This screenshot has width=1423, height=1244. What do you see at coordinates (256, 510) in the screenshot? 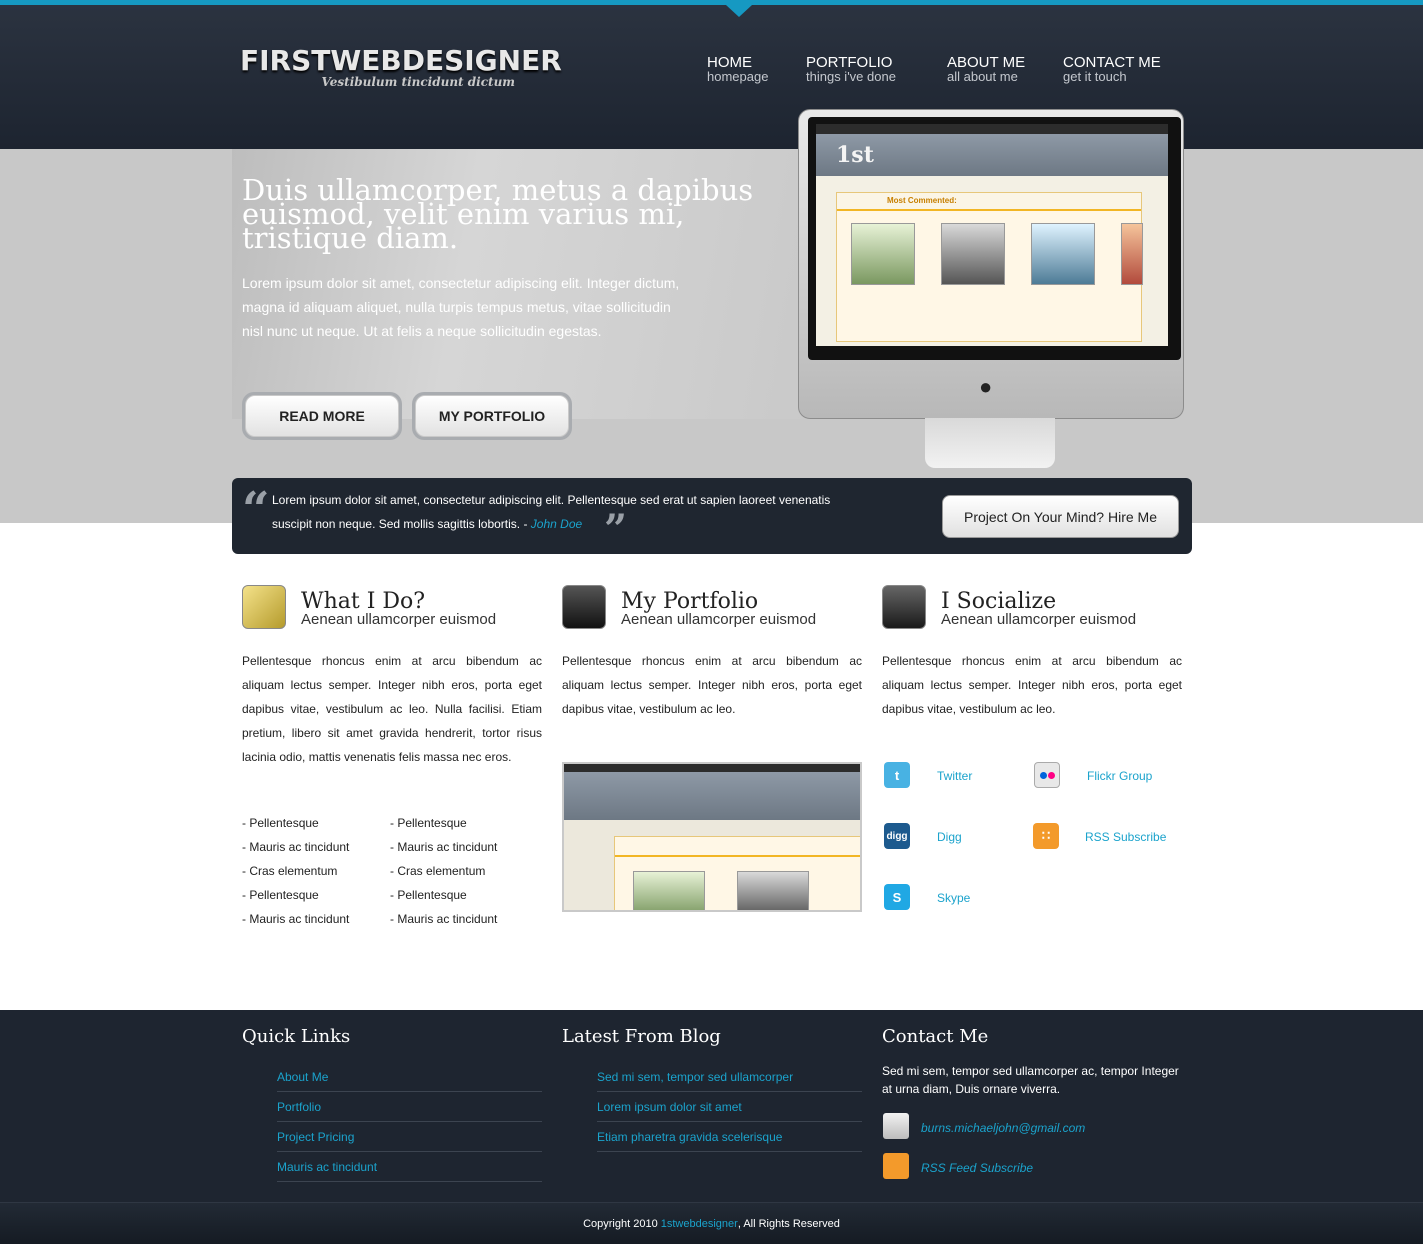
I see `quote-open-icon: “` at bounding box center [256, 510].